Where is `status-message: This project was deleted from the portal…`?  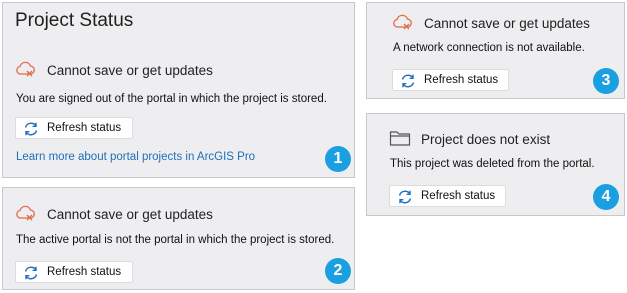
status-message: This project was deleted from the portal… is located at coordinates (492, 164).